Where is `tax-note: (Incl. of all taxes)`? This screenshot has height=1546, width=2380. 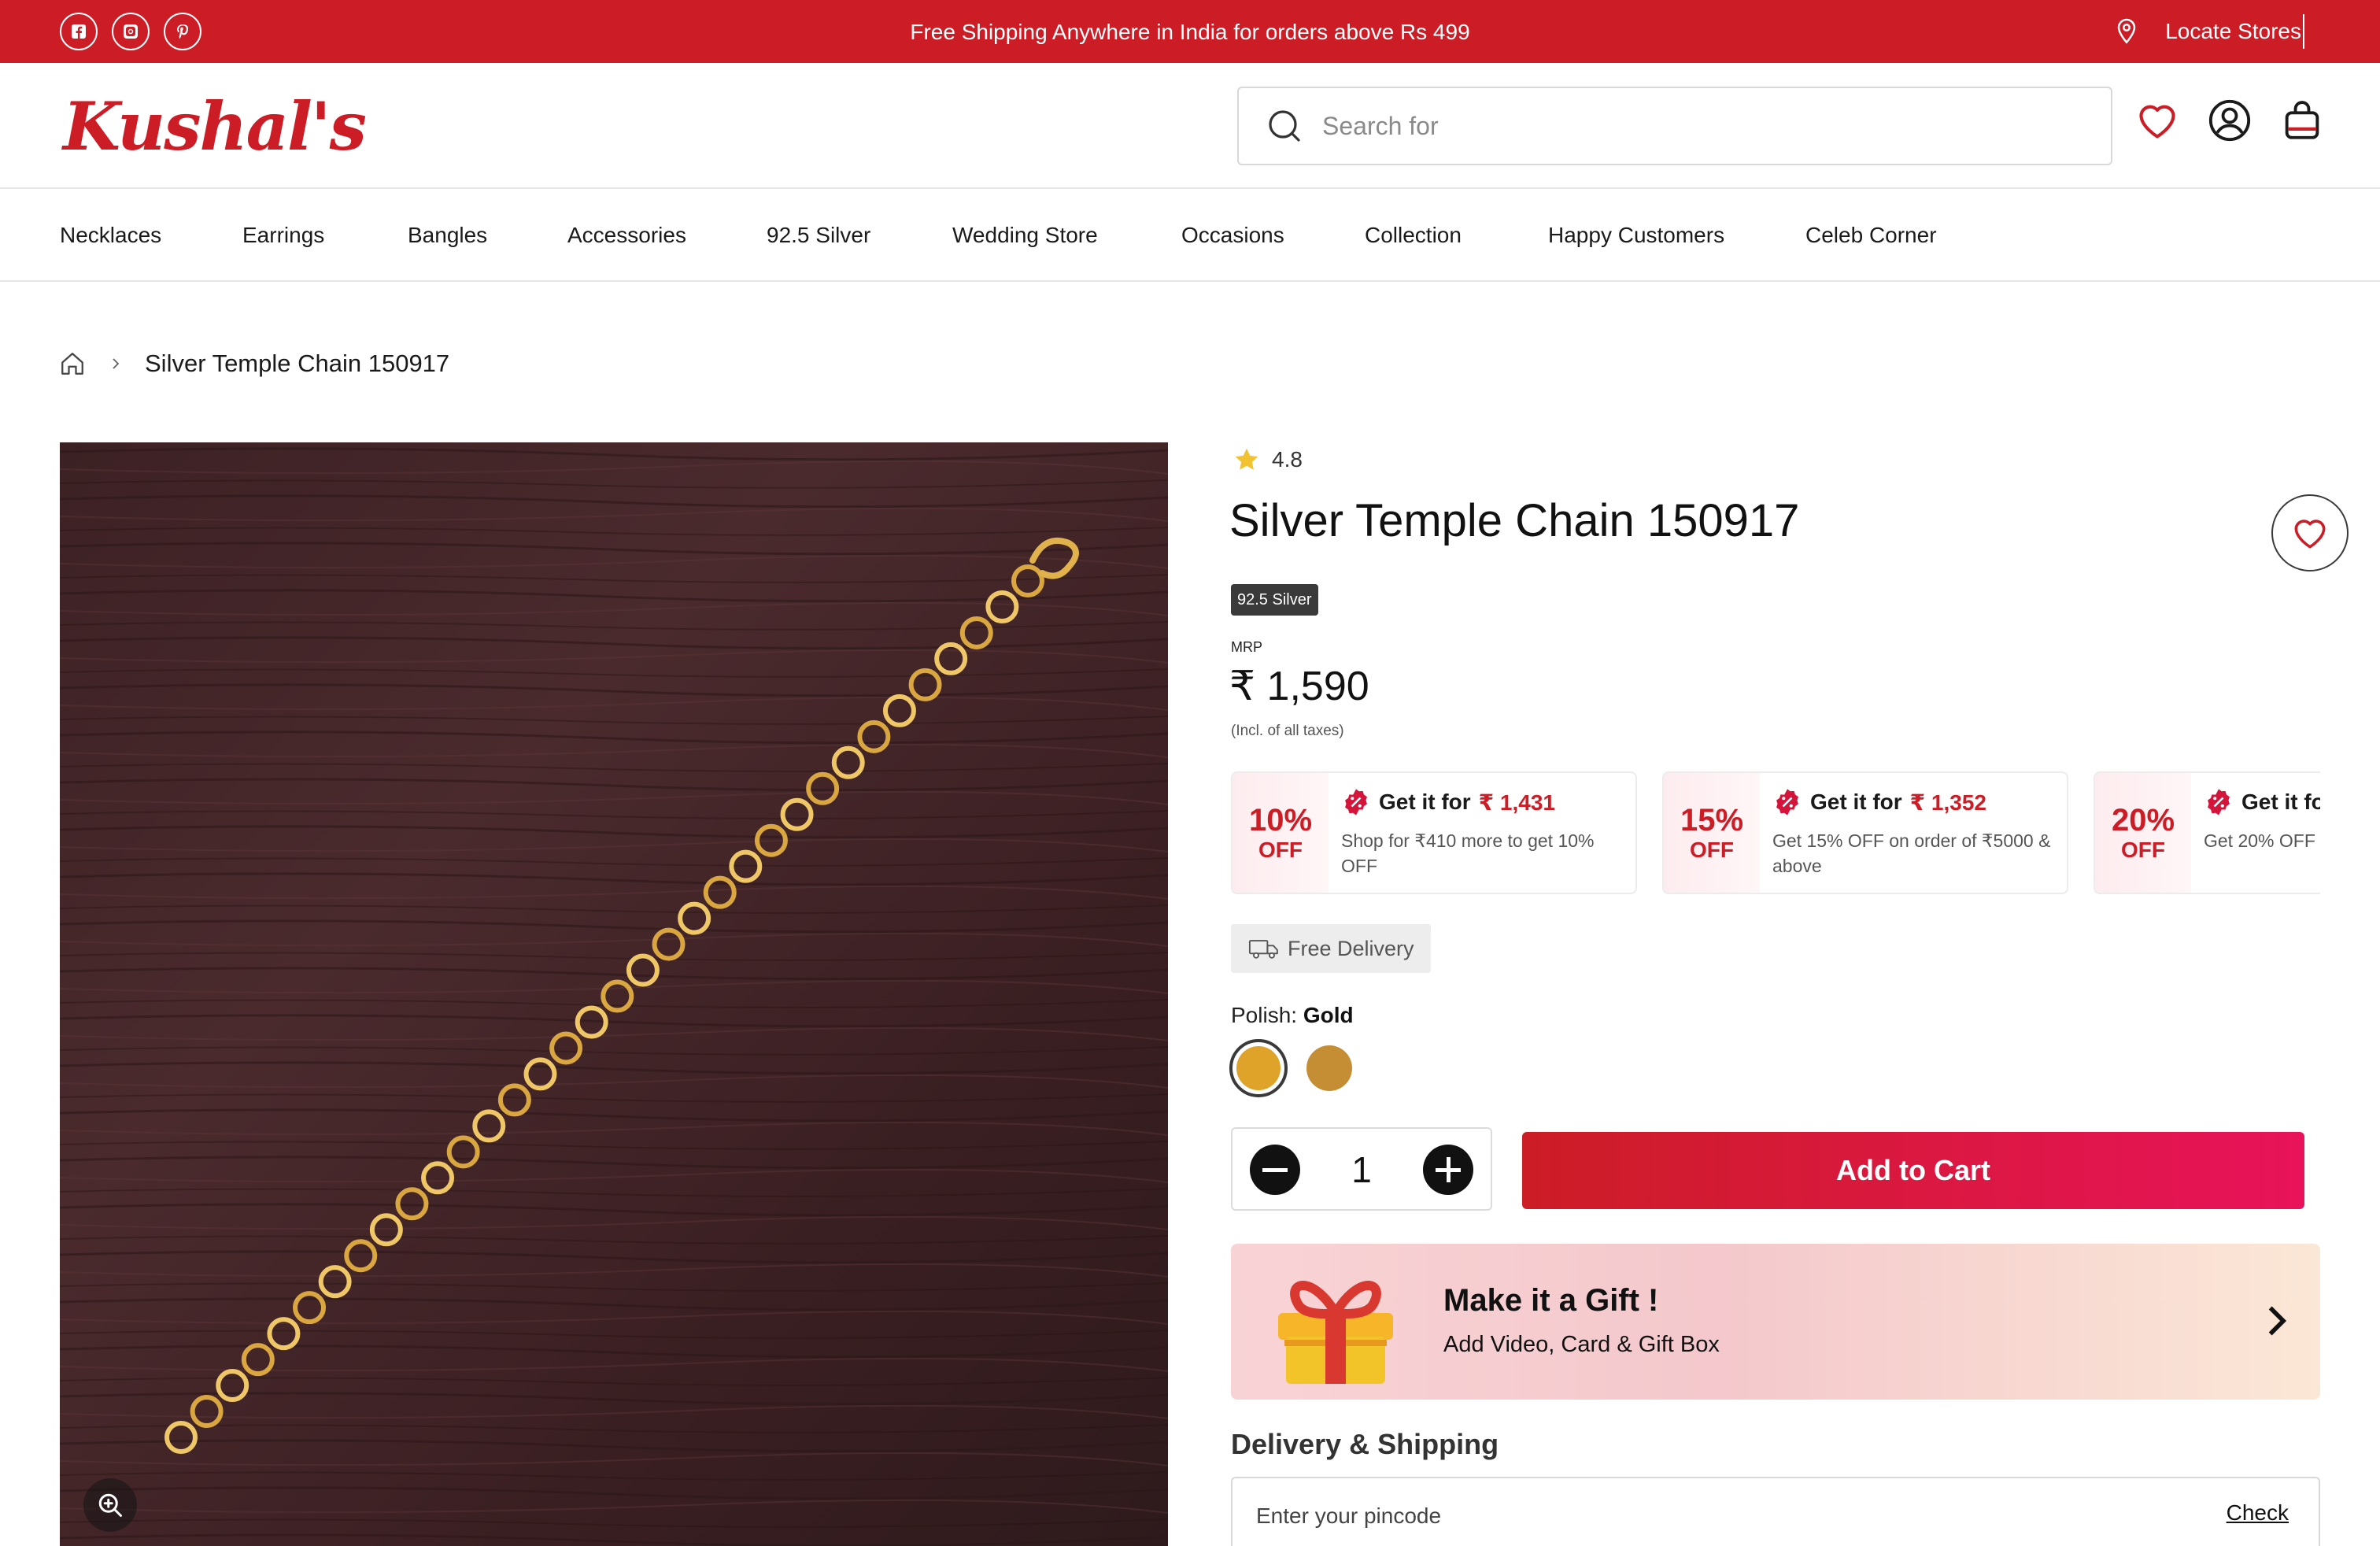
tax-note: (Incl. of all taxes) is located at coordinates (1287, 731).